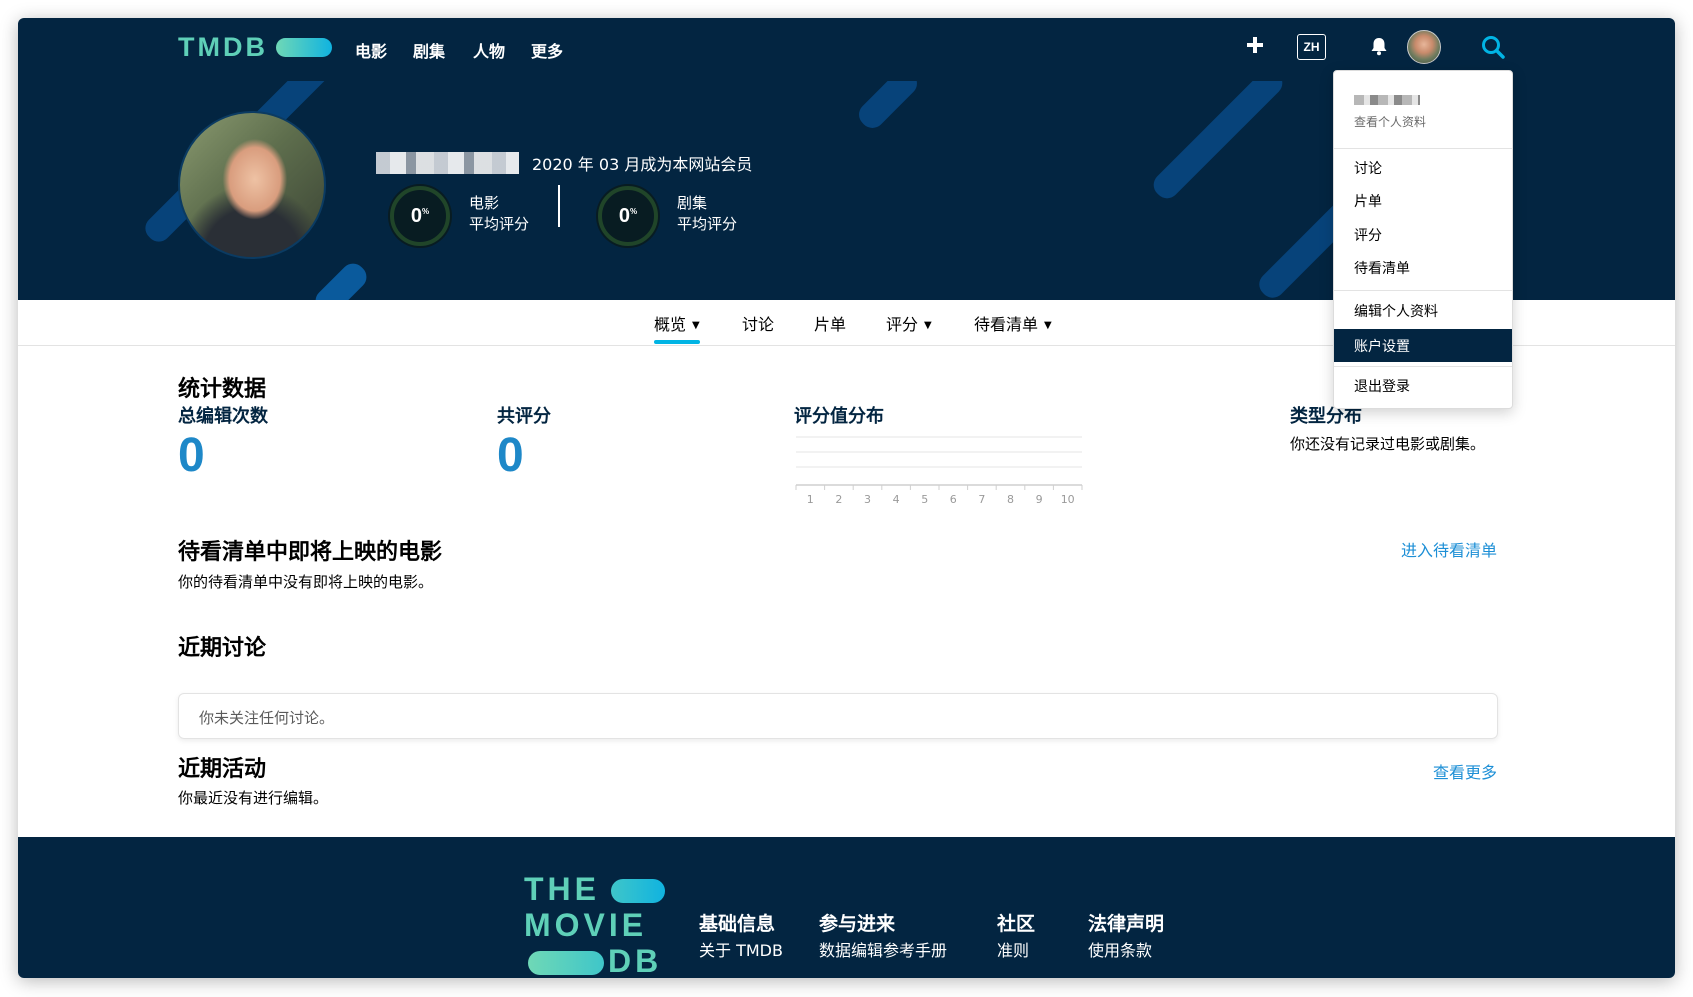 This screenshot has height=997, width=1693. What do you see at coordinates (524, 416) in the screenshot?
I see `total-ratings-label: 共评分` at bounding box center [524, 416].